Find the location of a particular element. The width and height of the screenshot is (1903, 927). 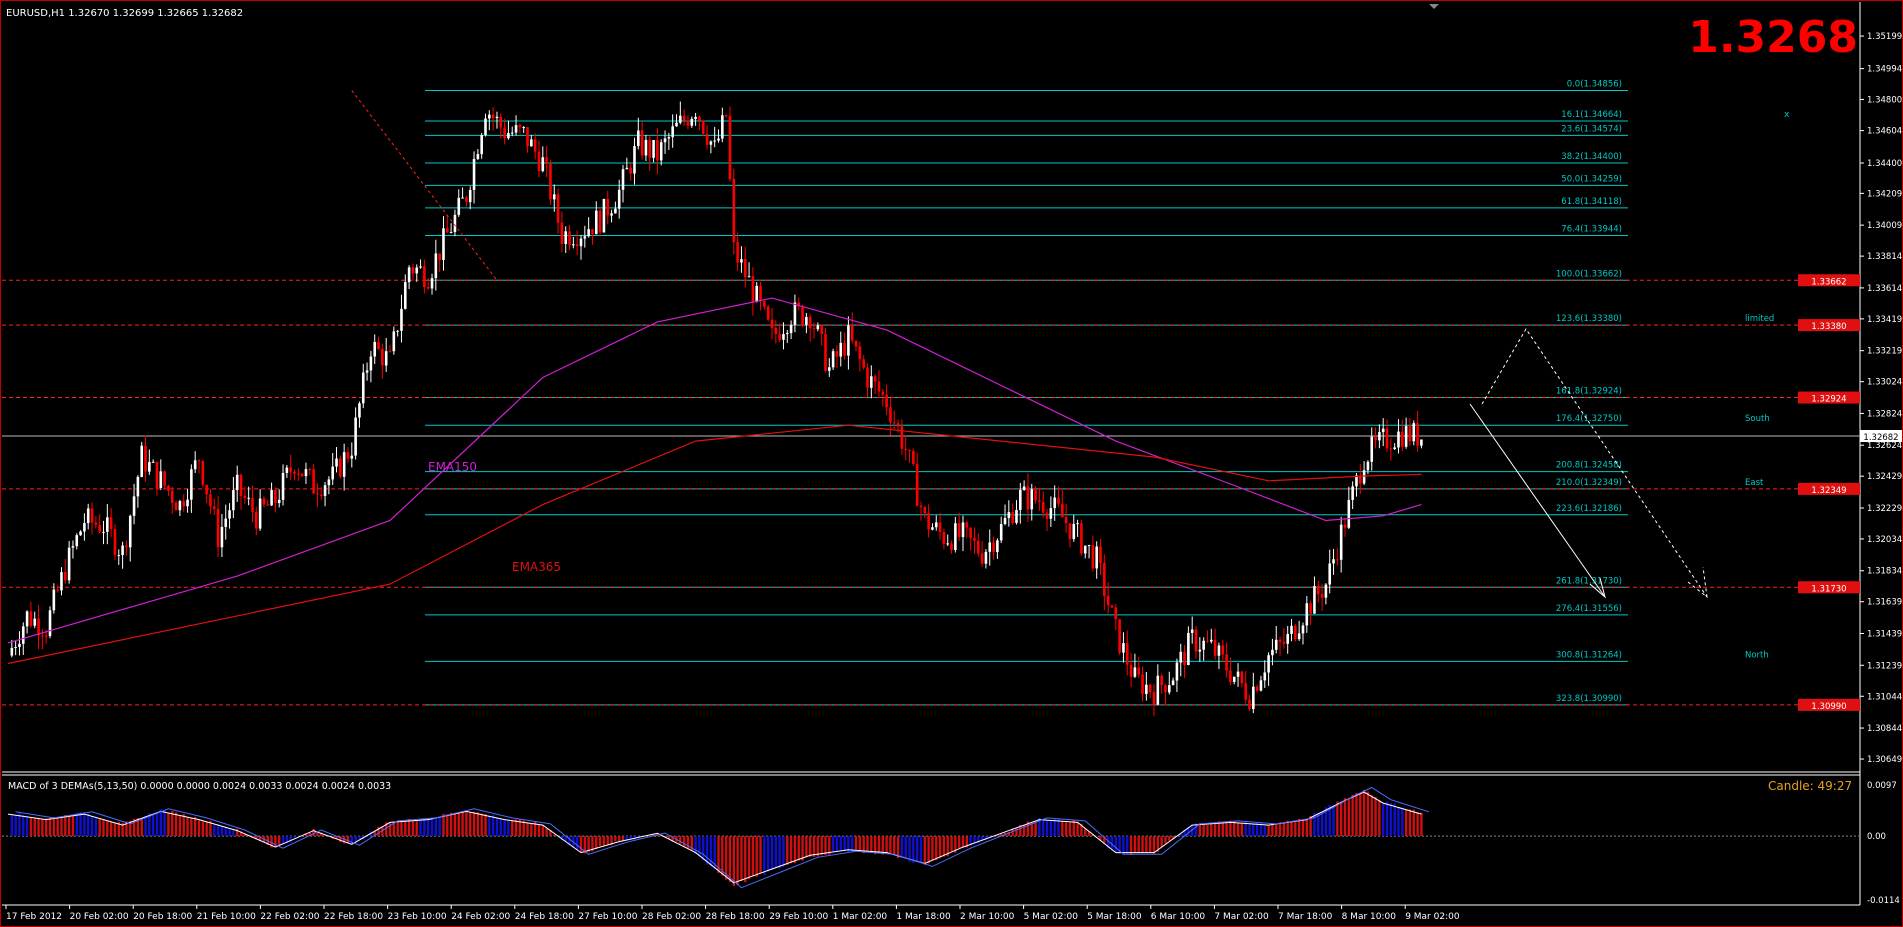

time-tick-label: 28 Feb 18:00 is located at coordinates (735, 917).